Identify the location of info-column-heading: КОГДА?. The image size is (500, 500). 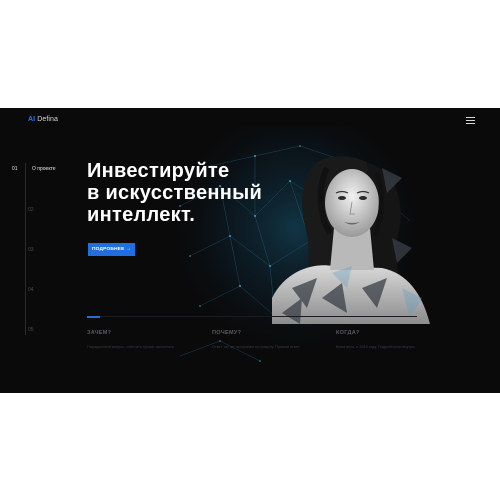
(348, 333).